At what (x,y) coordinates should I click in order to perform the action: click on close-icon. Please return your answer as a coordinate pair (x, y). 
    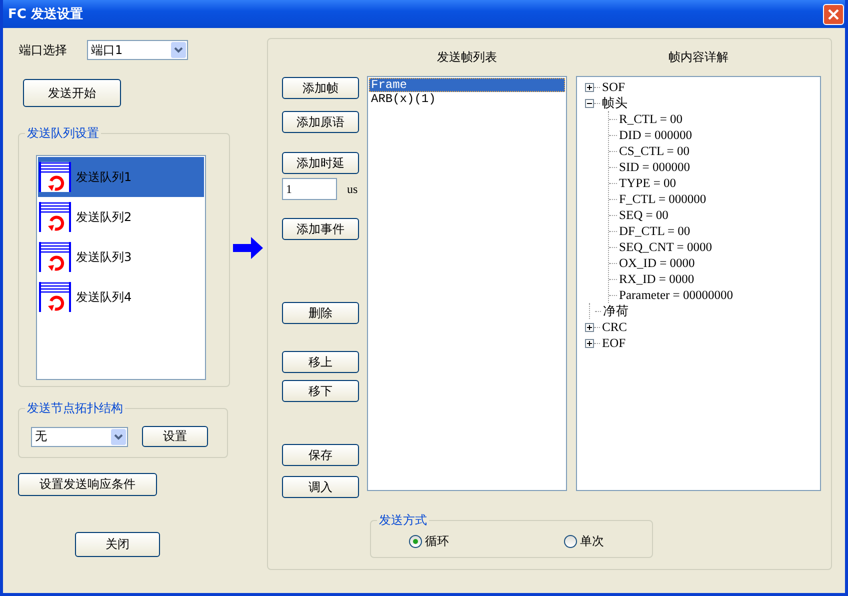
    Looking at the image, I should click on (833, 14).